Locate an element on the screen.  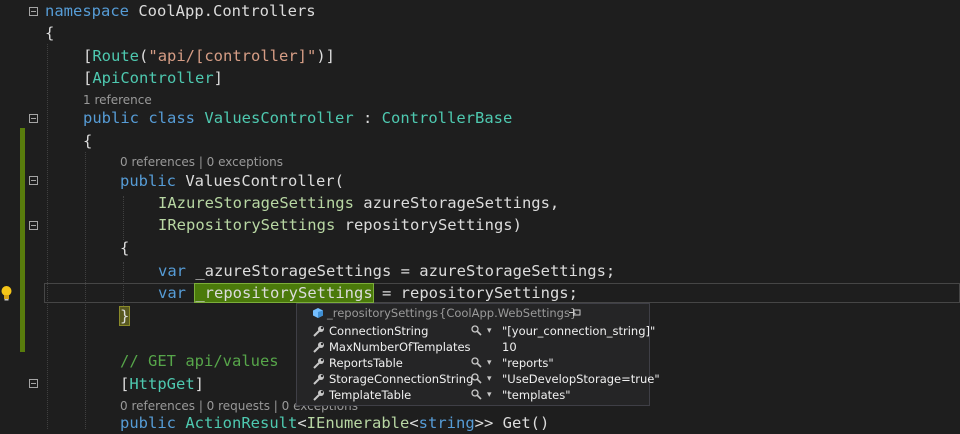
property-value: "templates" is located at coordinates (536, 395).